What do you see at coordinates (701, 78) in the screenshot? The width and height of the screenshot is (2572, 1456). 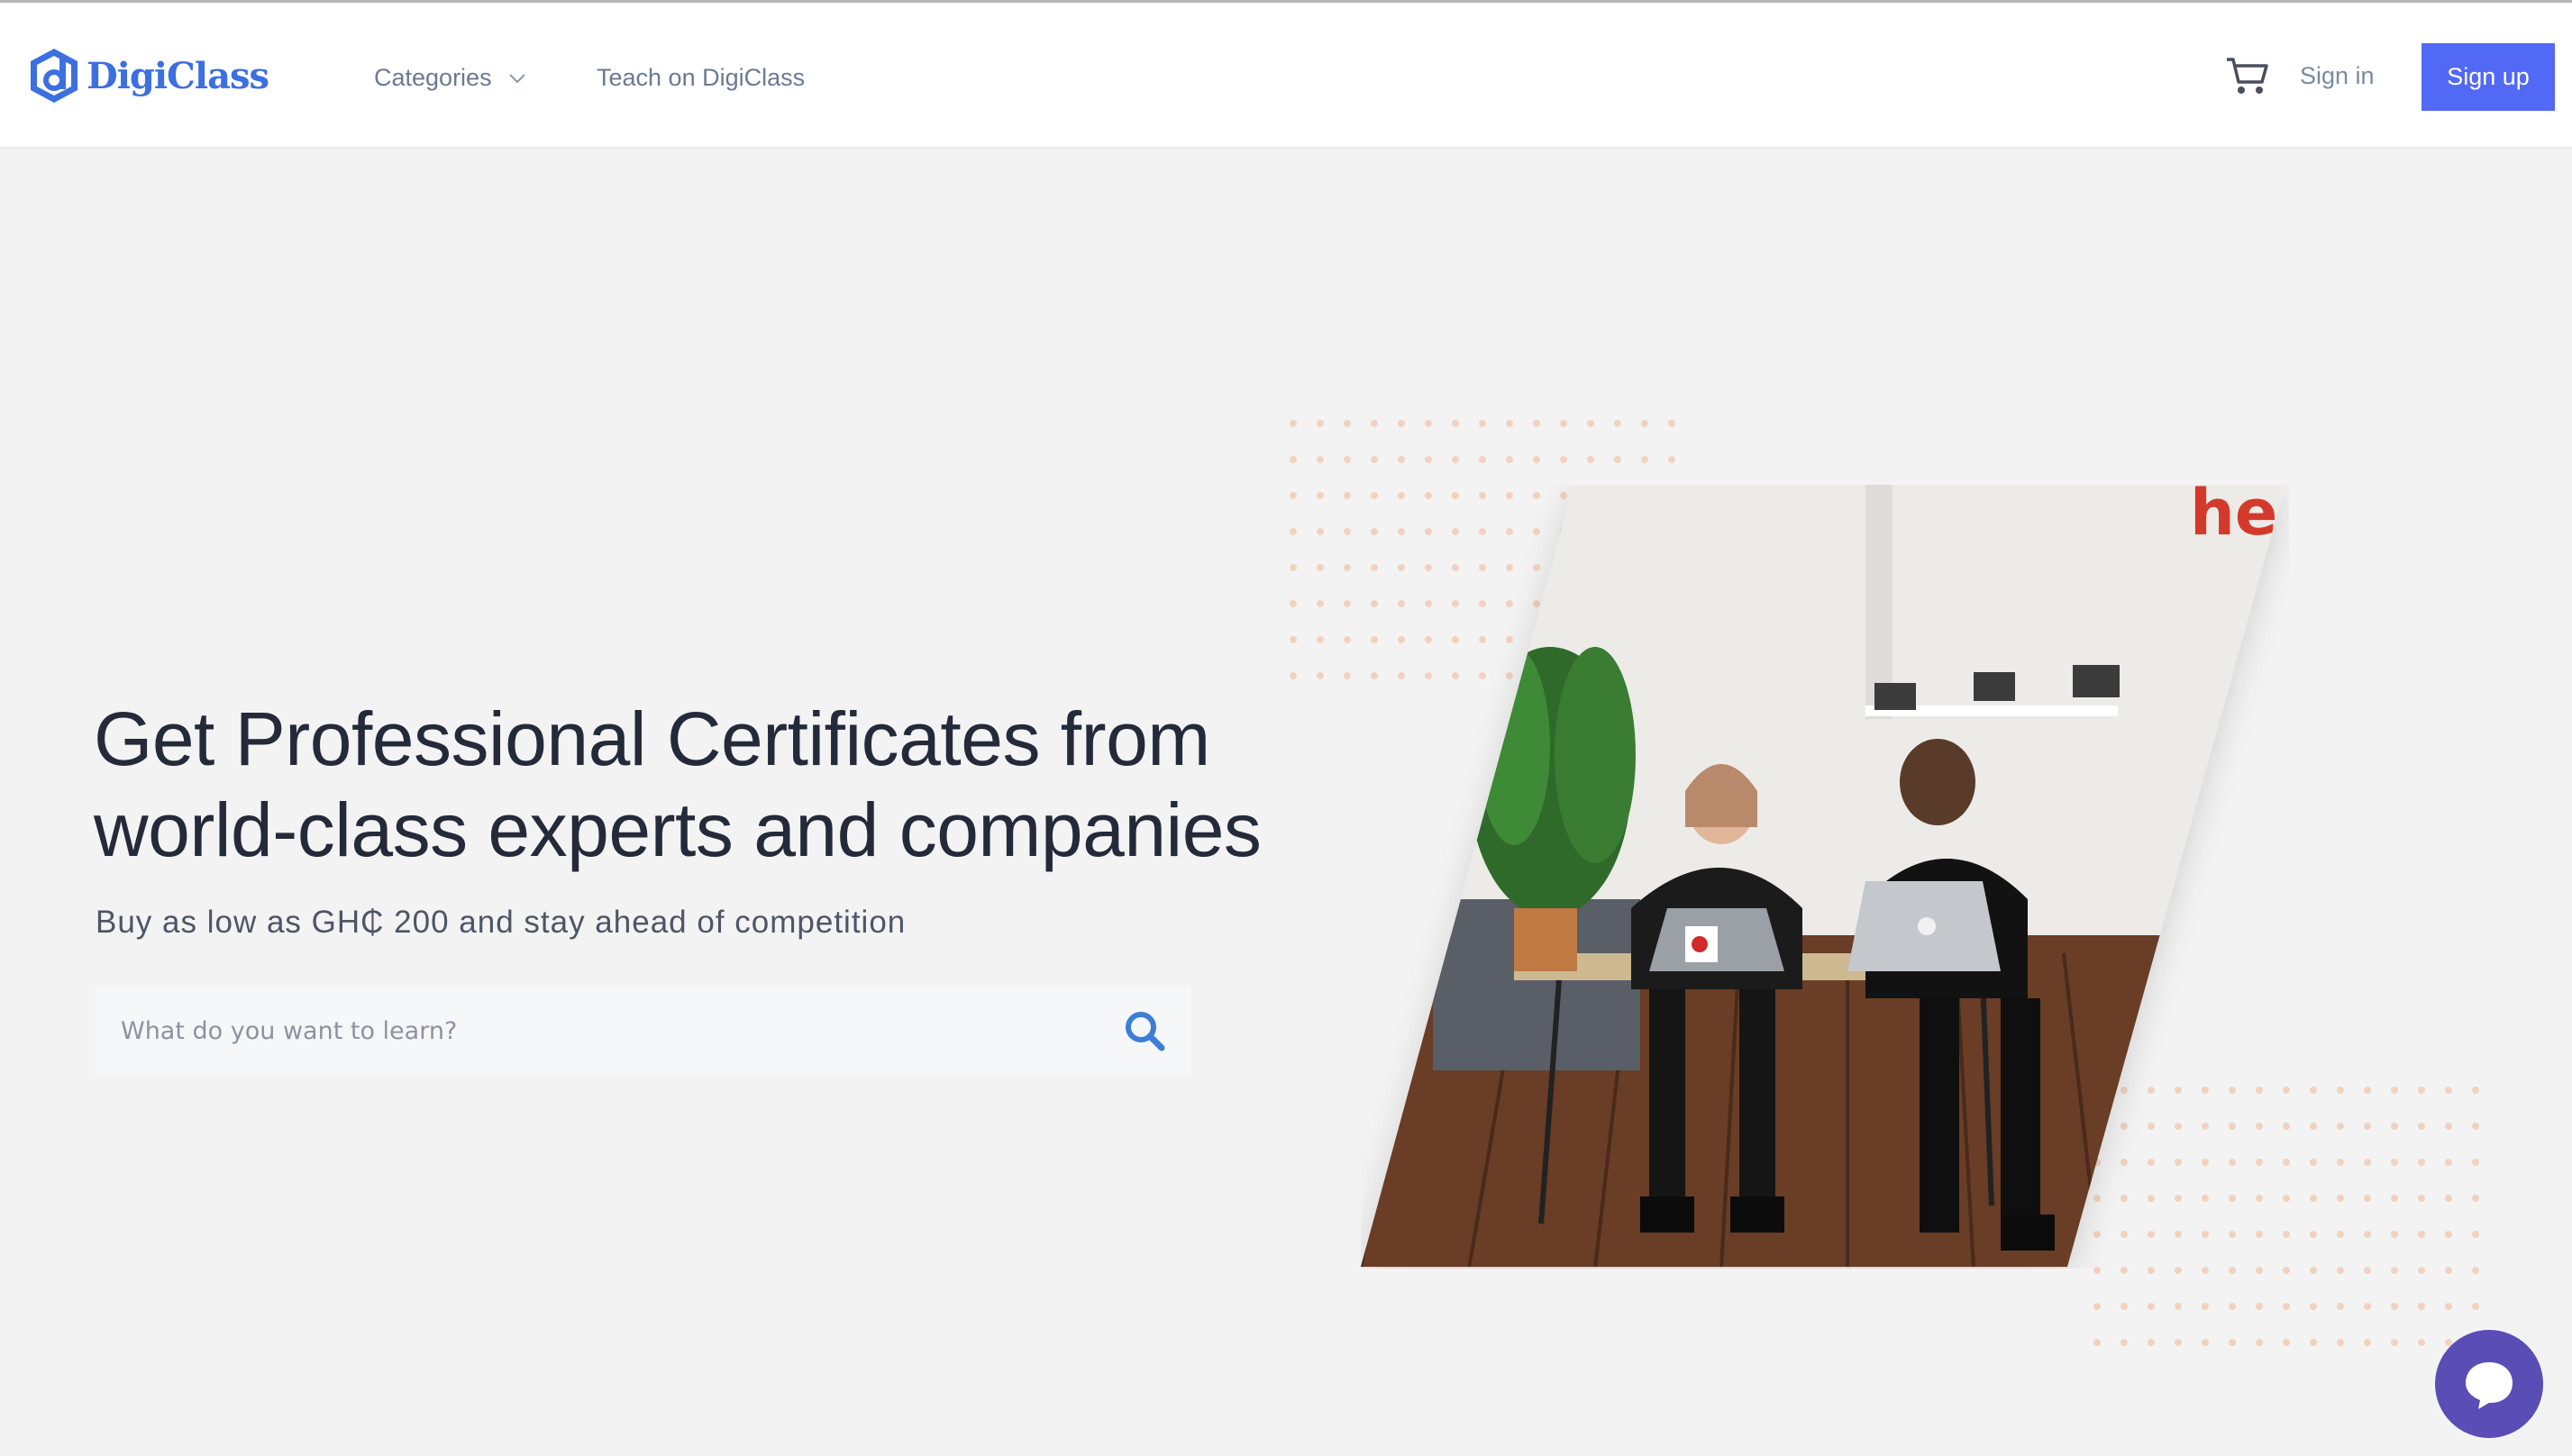 I see `teach-on-digiclass-link: Teach on DigiClass` at bounding box center [701, 78].